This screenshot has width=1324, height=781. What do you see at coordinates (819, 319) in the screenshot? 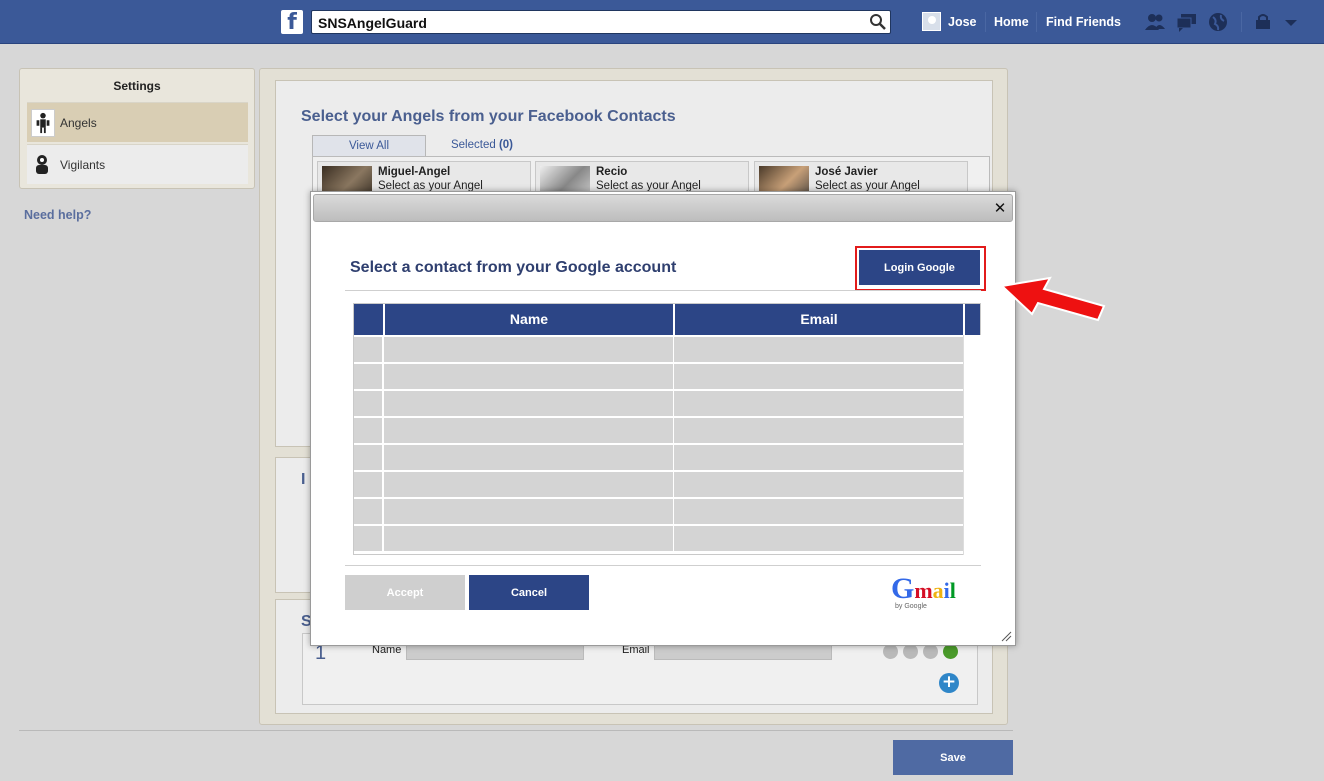
I see `table-header-email: Email` at bounding box center [819, 319].